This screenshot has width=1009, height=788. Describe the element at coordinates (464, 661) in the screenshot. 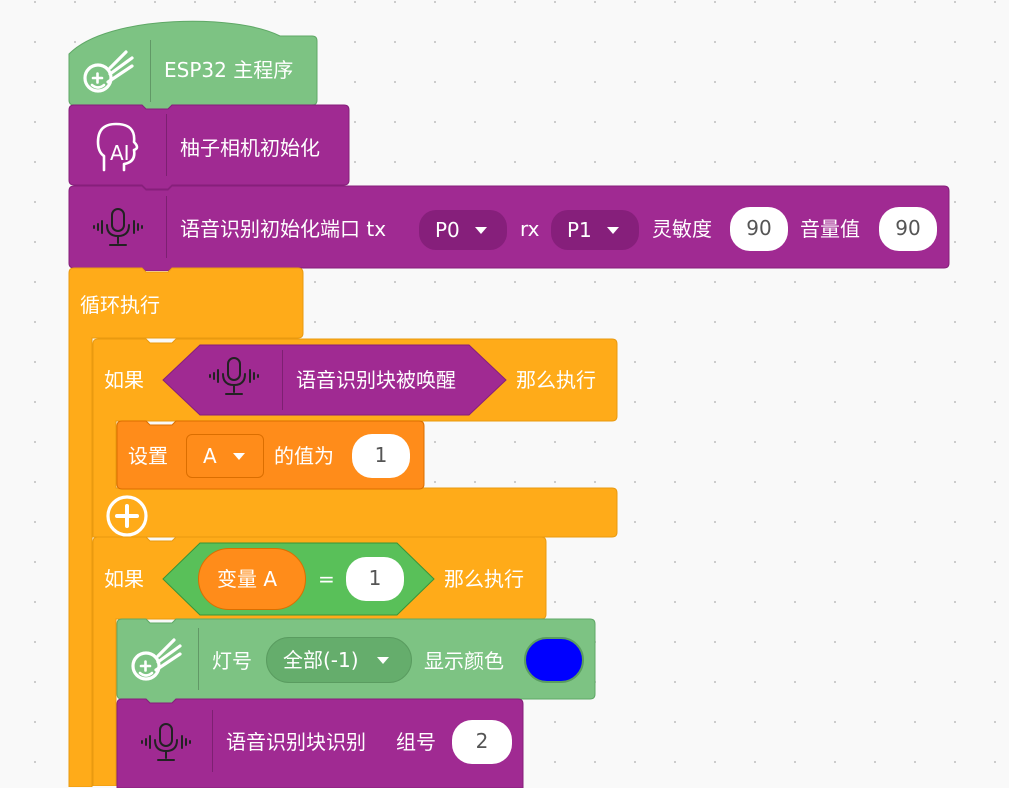

I see `display-color-label: 显示颜色` at that location.